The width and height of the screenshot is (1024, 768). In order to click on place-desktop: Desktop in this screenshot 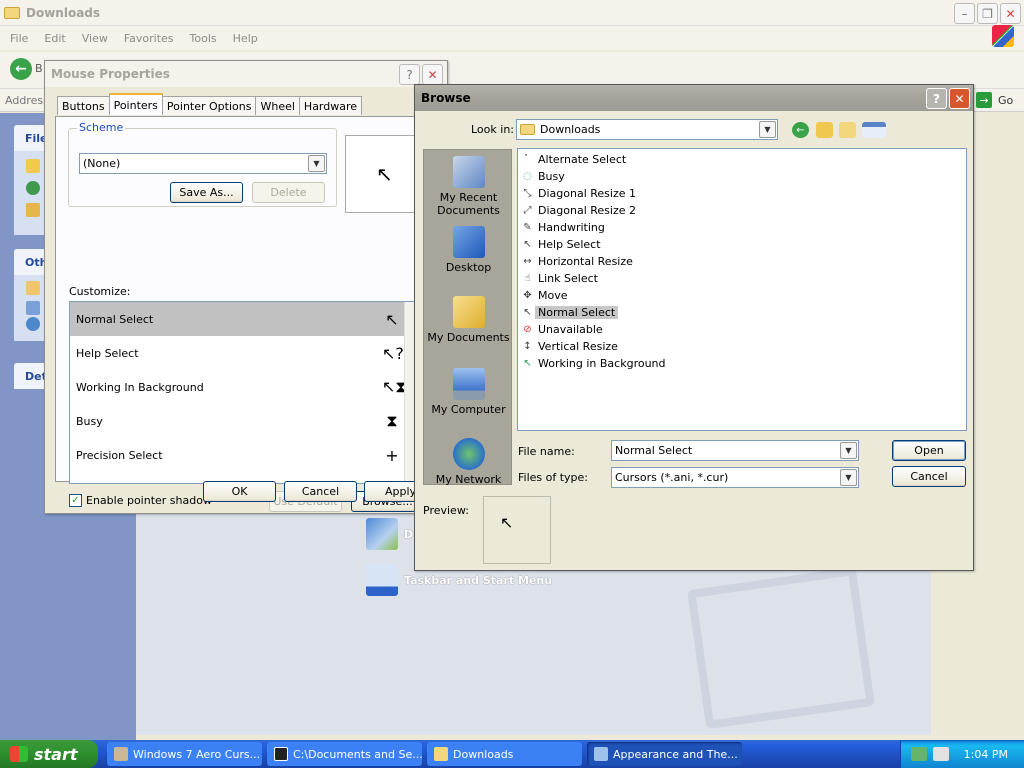, I will do `click(468, 250)`.